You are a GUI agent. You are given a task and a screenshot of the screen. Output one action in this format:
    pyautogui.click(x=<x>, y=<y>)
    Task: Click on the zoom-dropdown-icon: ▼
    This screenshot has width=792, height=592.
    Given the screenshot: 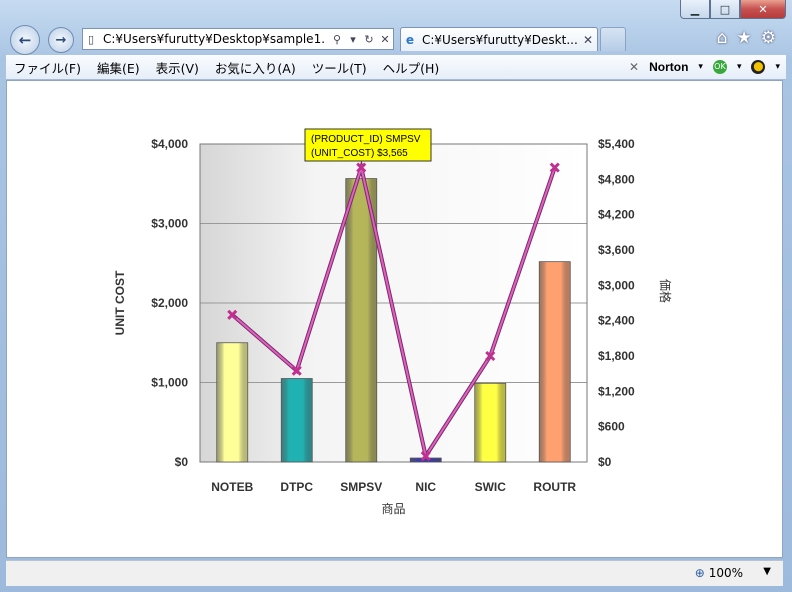 What is the action you would take?
    pyautogui.click(x=767, y=571)
    